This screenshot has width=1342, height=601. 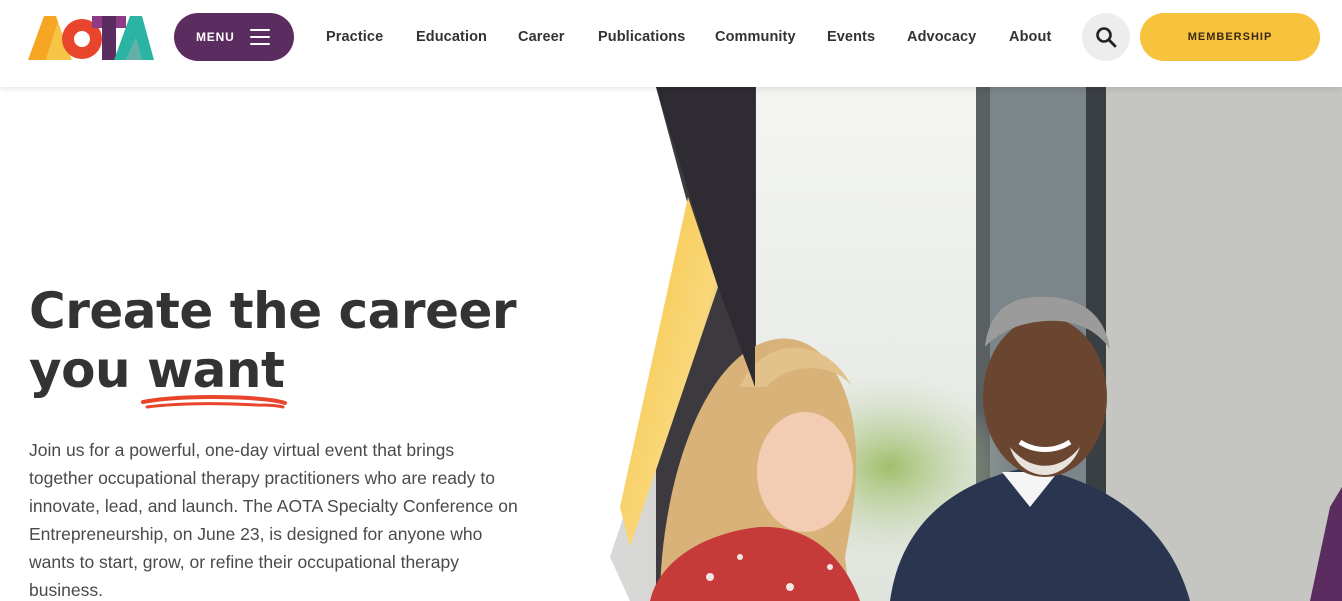 What do you see at coordinates (273, 311) in the screenshot?
I see `hero-title-line-1: Create the career` at bounding box center [273, 311].